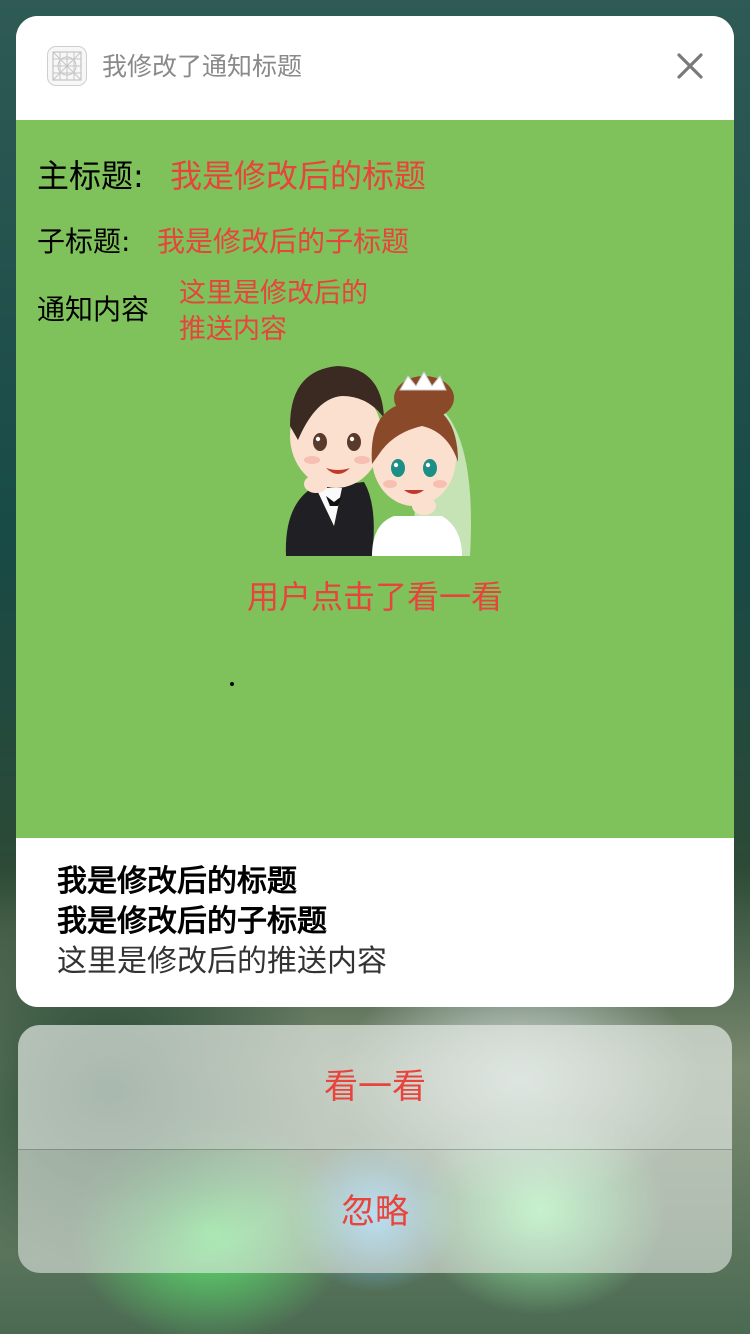  I want to click on notification-summary: 我是修改后的标题 我是修改后的子标题 这里是修改后的推送内容, so click(375, 922).